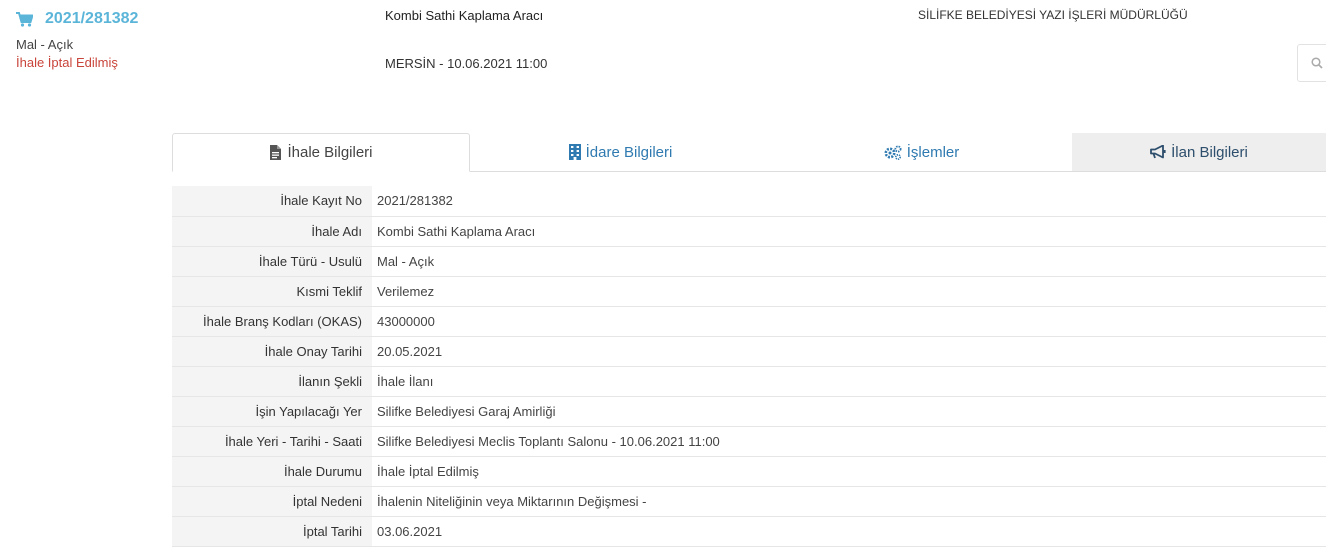 The image size is (1326, 547). Describe the element at coordinates (849, 321) in the screenshot. I see `row-value: 43000000` at that location.